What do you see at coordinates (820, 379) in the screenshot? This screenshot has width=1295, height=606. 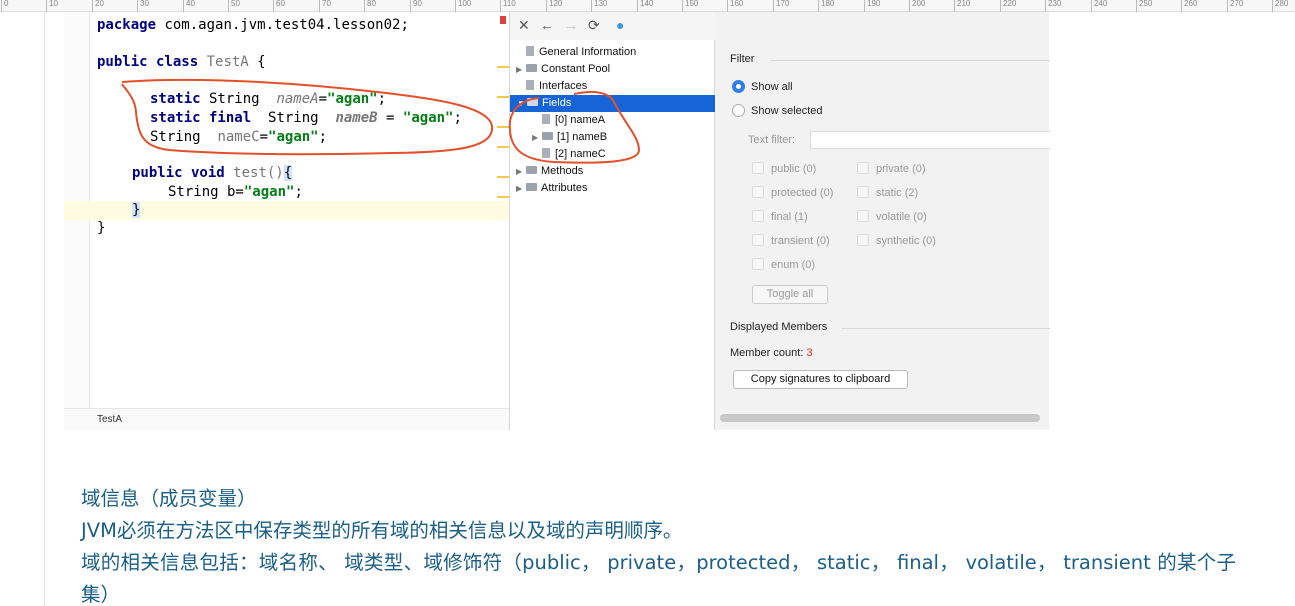 I see `copy-signatures-button: Copy signatures to clipboard` at bounding box center [820, 379].